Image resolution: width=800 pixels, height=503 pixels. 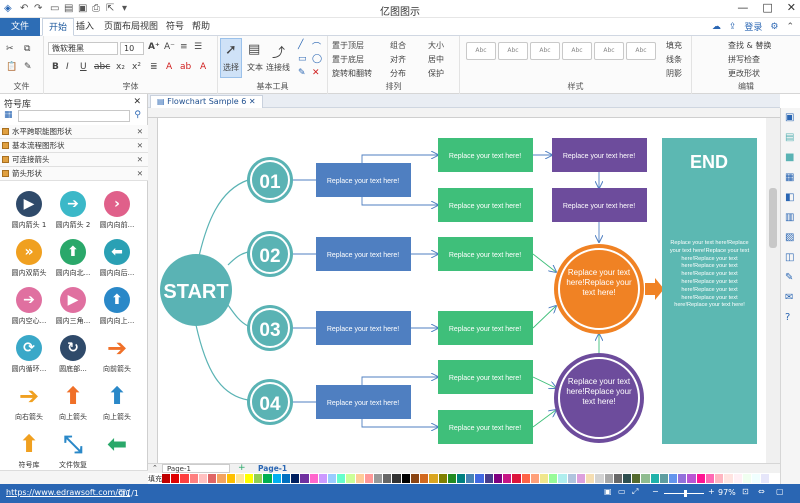 I want to click on line-panel-icon: ▦, so click(x=789, y=177).